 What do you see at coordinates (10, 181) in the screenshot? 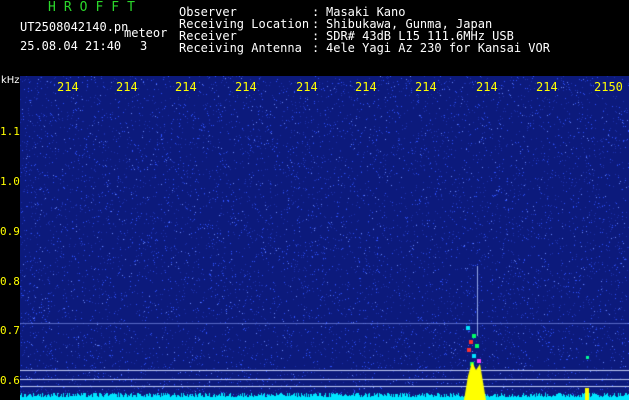
I see `y-tick-label: 1.0` at bounding box center [10, 181].